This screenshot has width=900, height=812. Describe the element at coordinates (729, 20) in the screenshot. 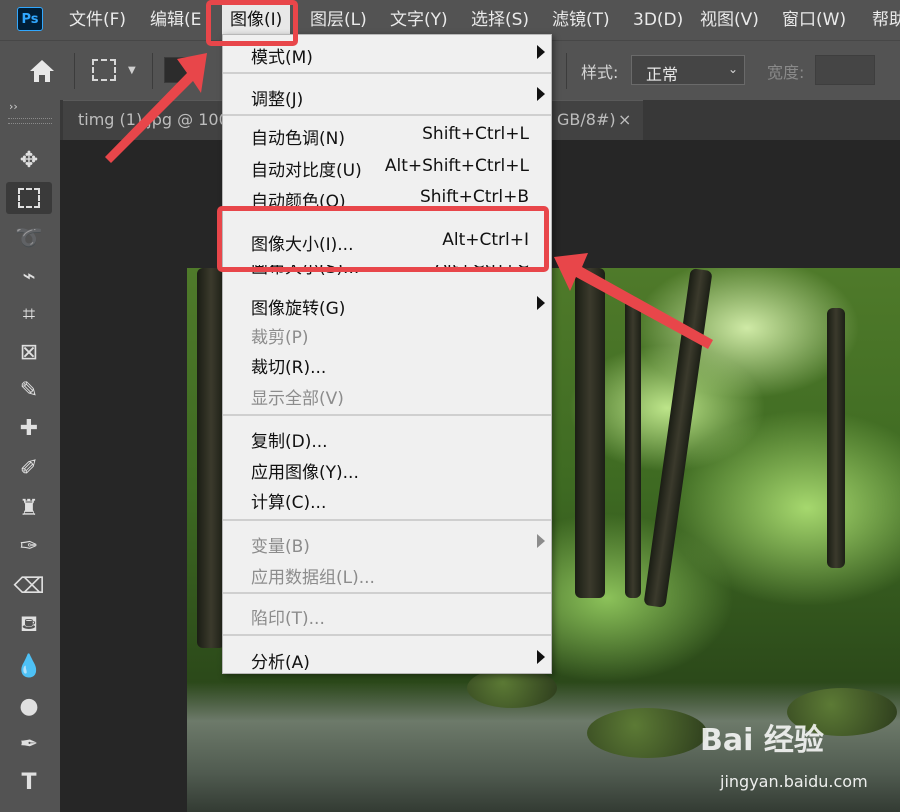

I see `menu-view: 视图(V)` at that location.